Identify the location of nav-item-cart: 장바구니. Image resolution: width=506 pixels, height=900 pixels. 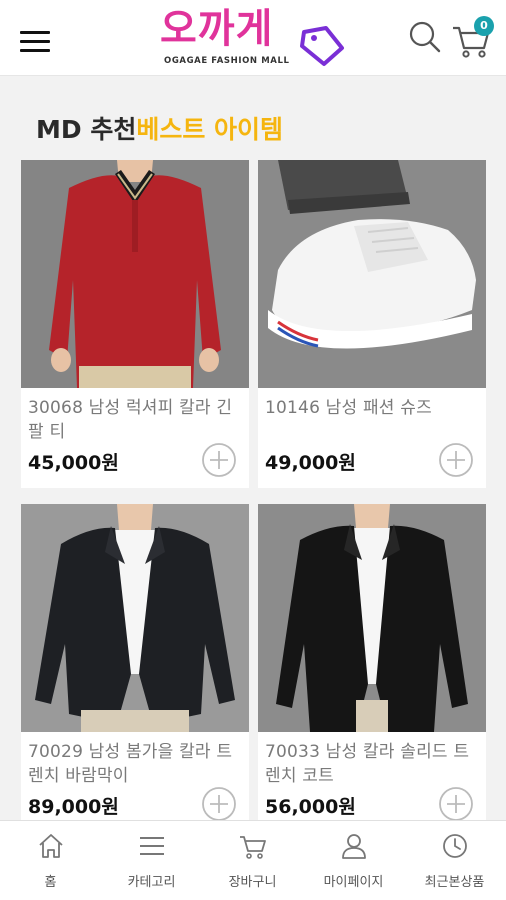
(252, 860).